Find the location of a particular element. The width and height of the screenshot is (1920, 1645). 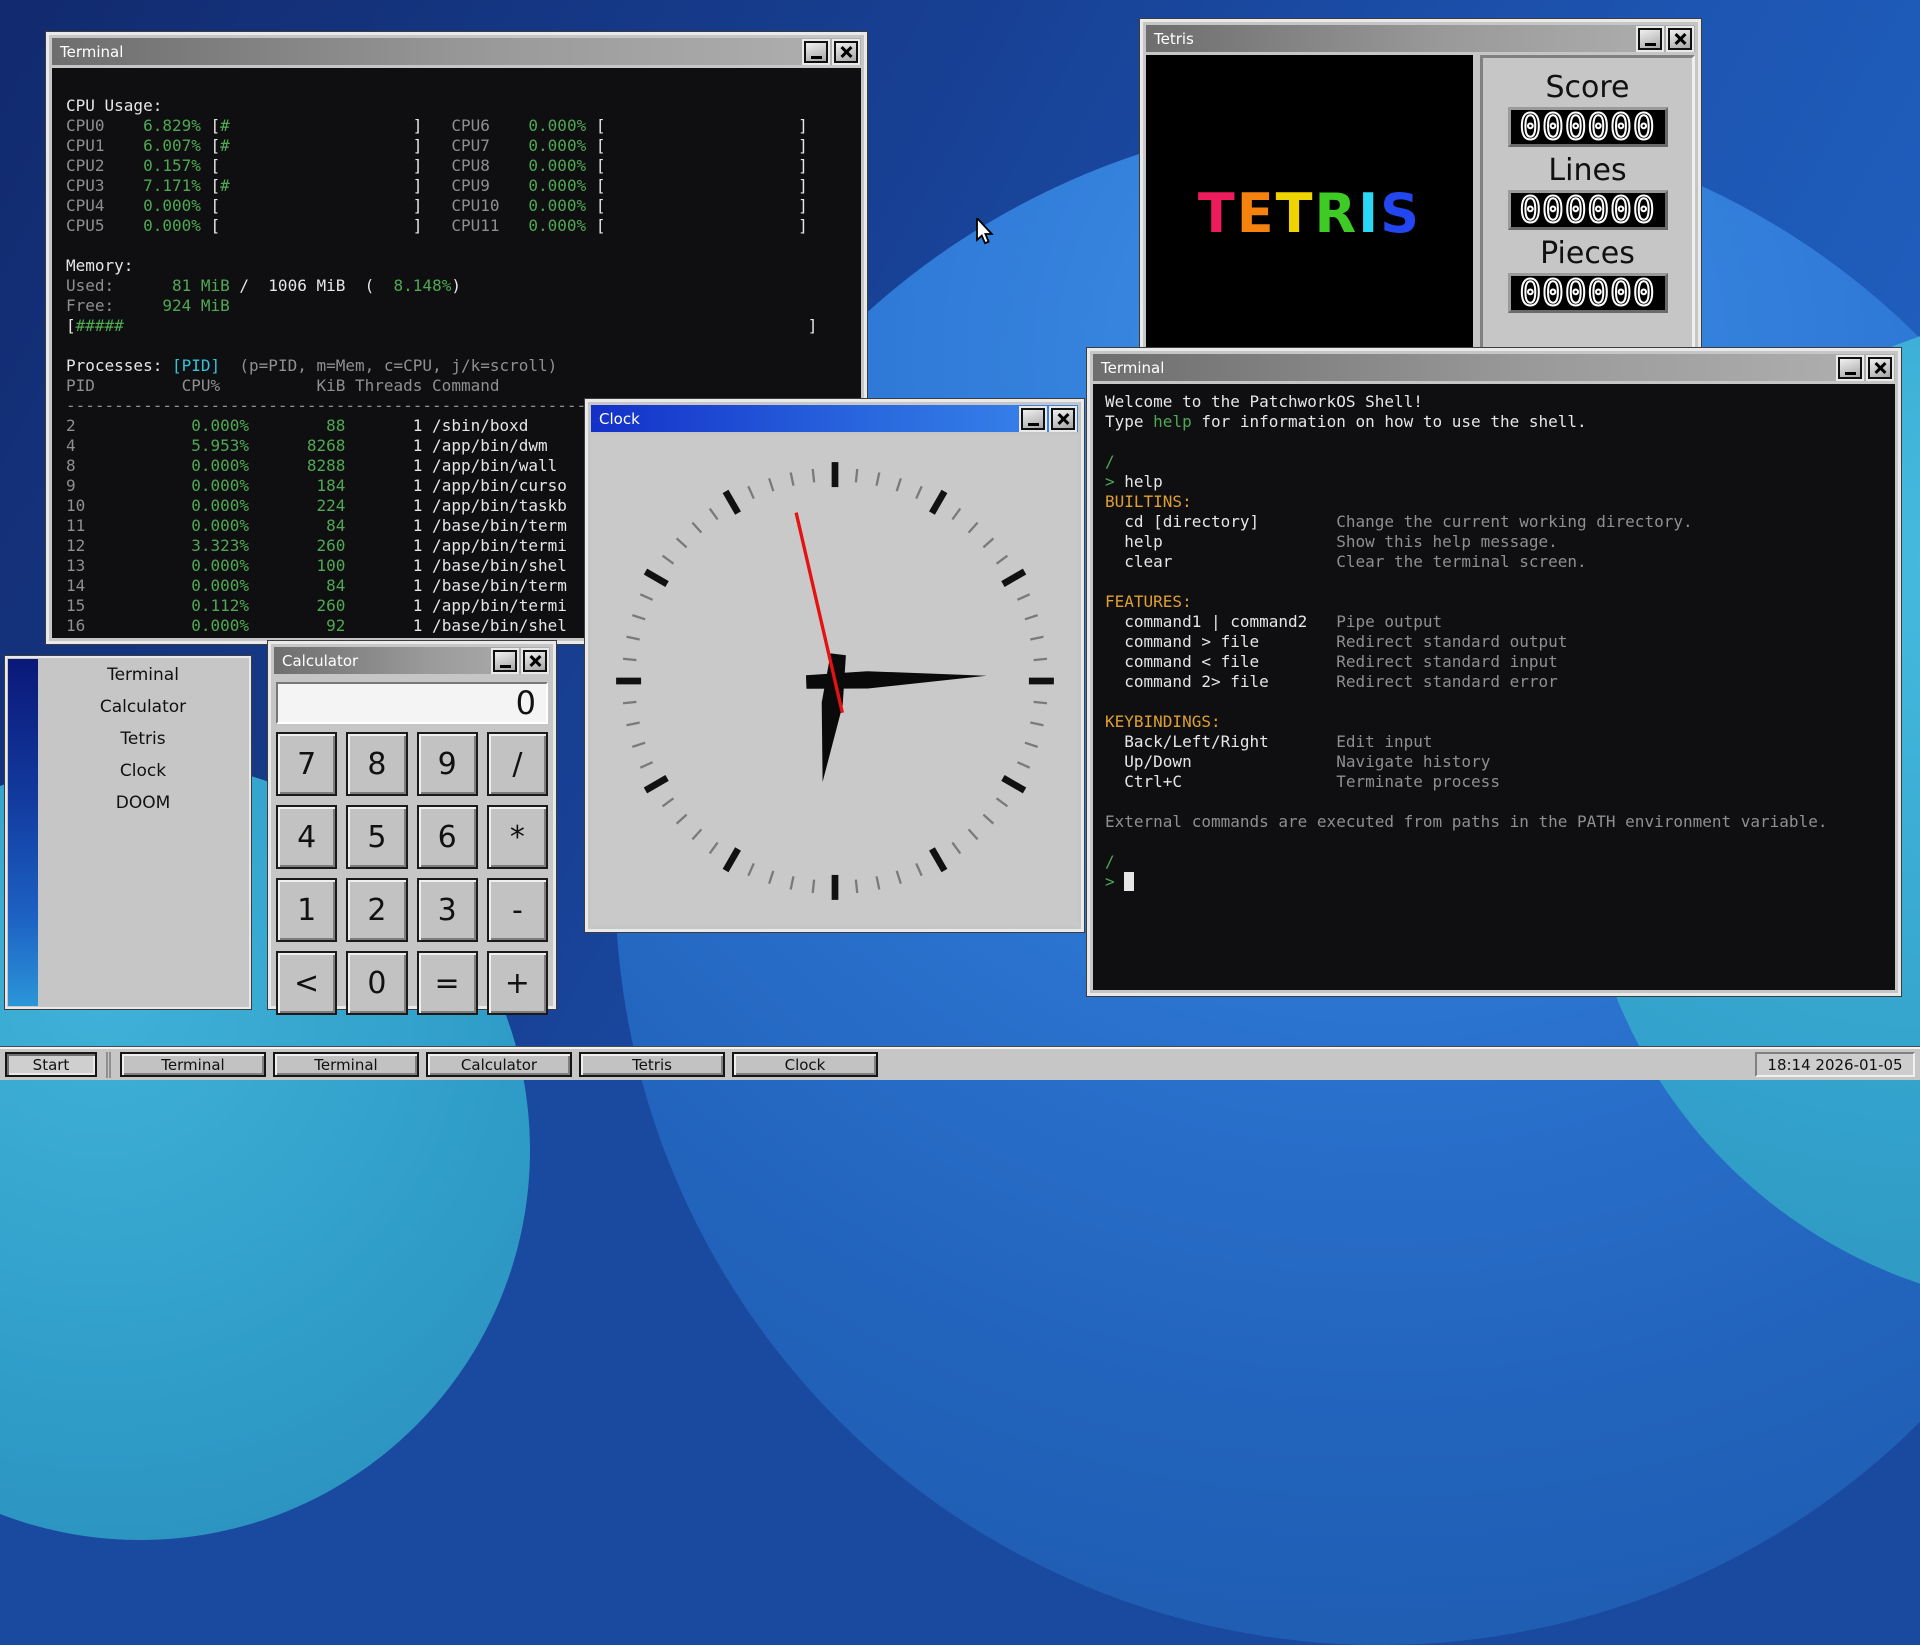

window-clock: Clock is located at coordinates (834, 665).